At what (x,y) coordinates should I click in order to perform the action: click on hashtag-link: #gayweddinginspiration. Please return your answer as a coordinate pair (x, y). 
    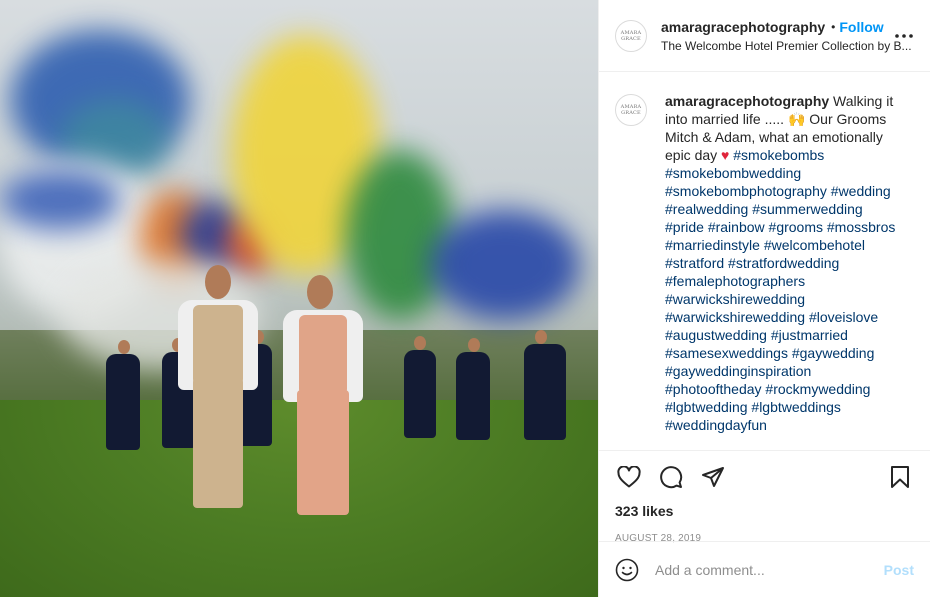
    Looking at the image, I should click on (738, 371).